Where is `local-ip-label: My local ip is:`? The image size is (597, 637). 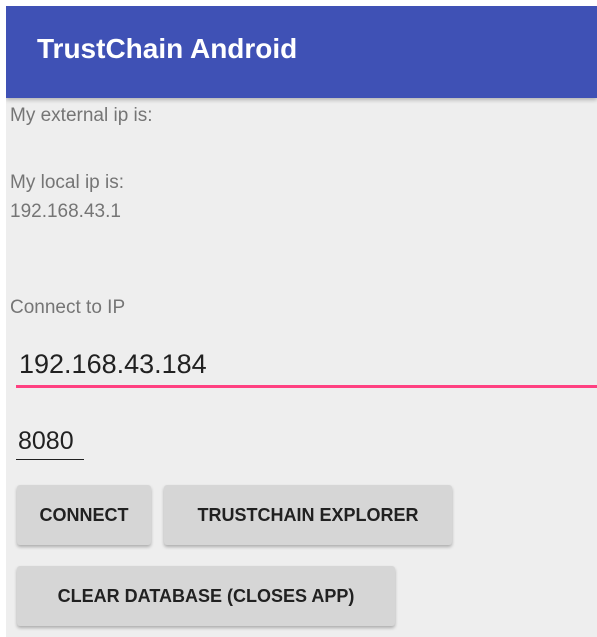
local-ip-label: My local ip is: is located at coordinates (67, 182).